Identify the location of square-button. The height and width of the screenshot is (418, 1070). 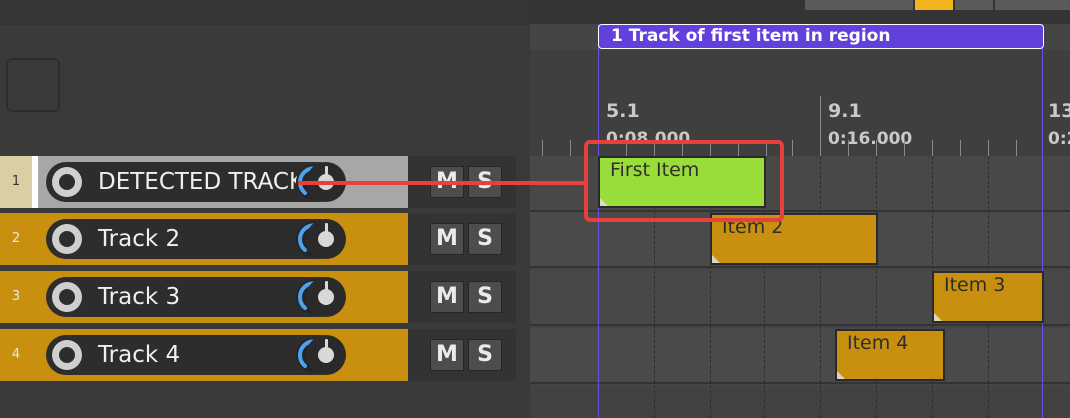
(33, 85).